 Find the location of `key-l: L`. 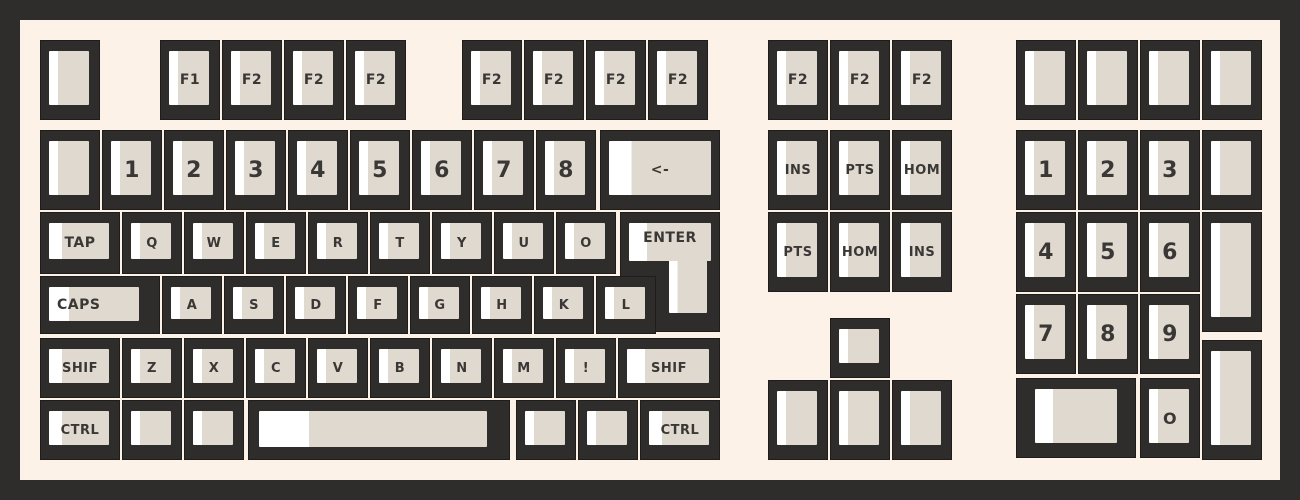

key-l: L is located at coordinates (626, 305).